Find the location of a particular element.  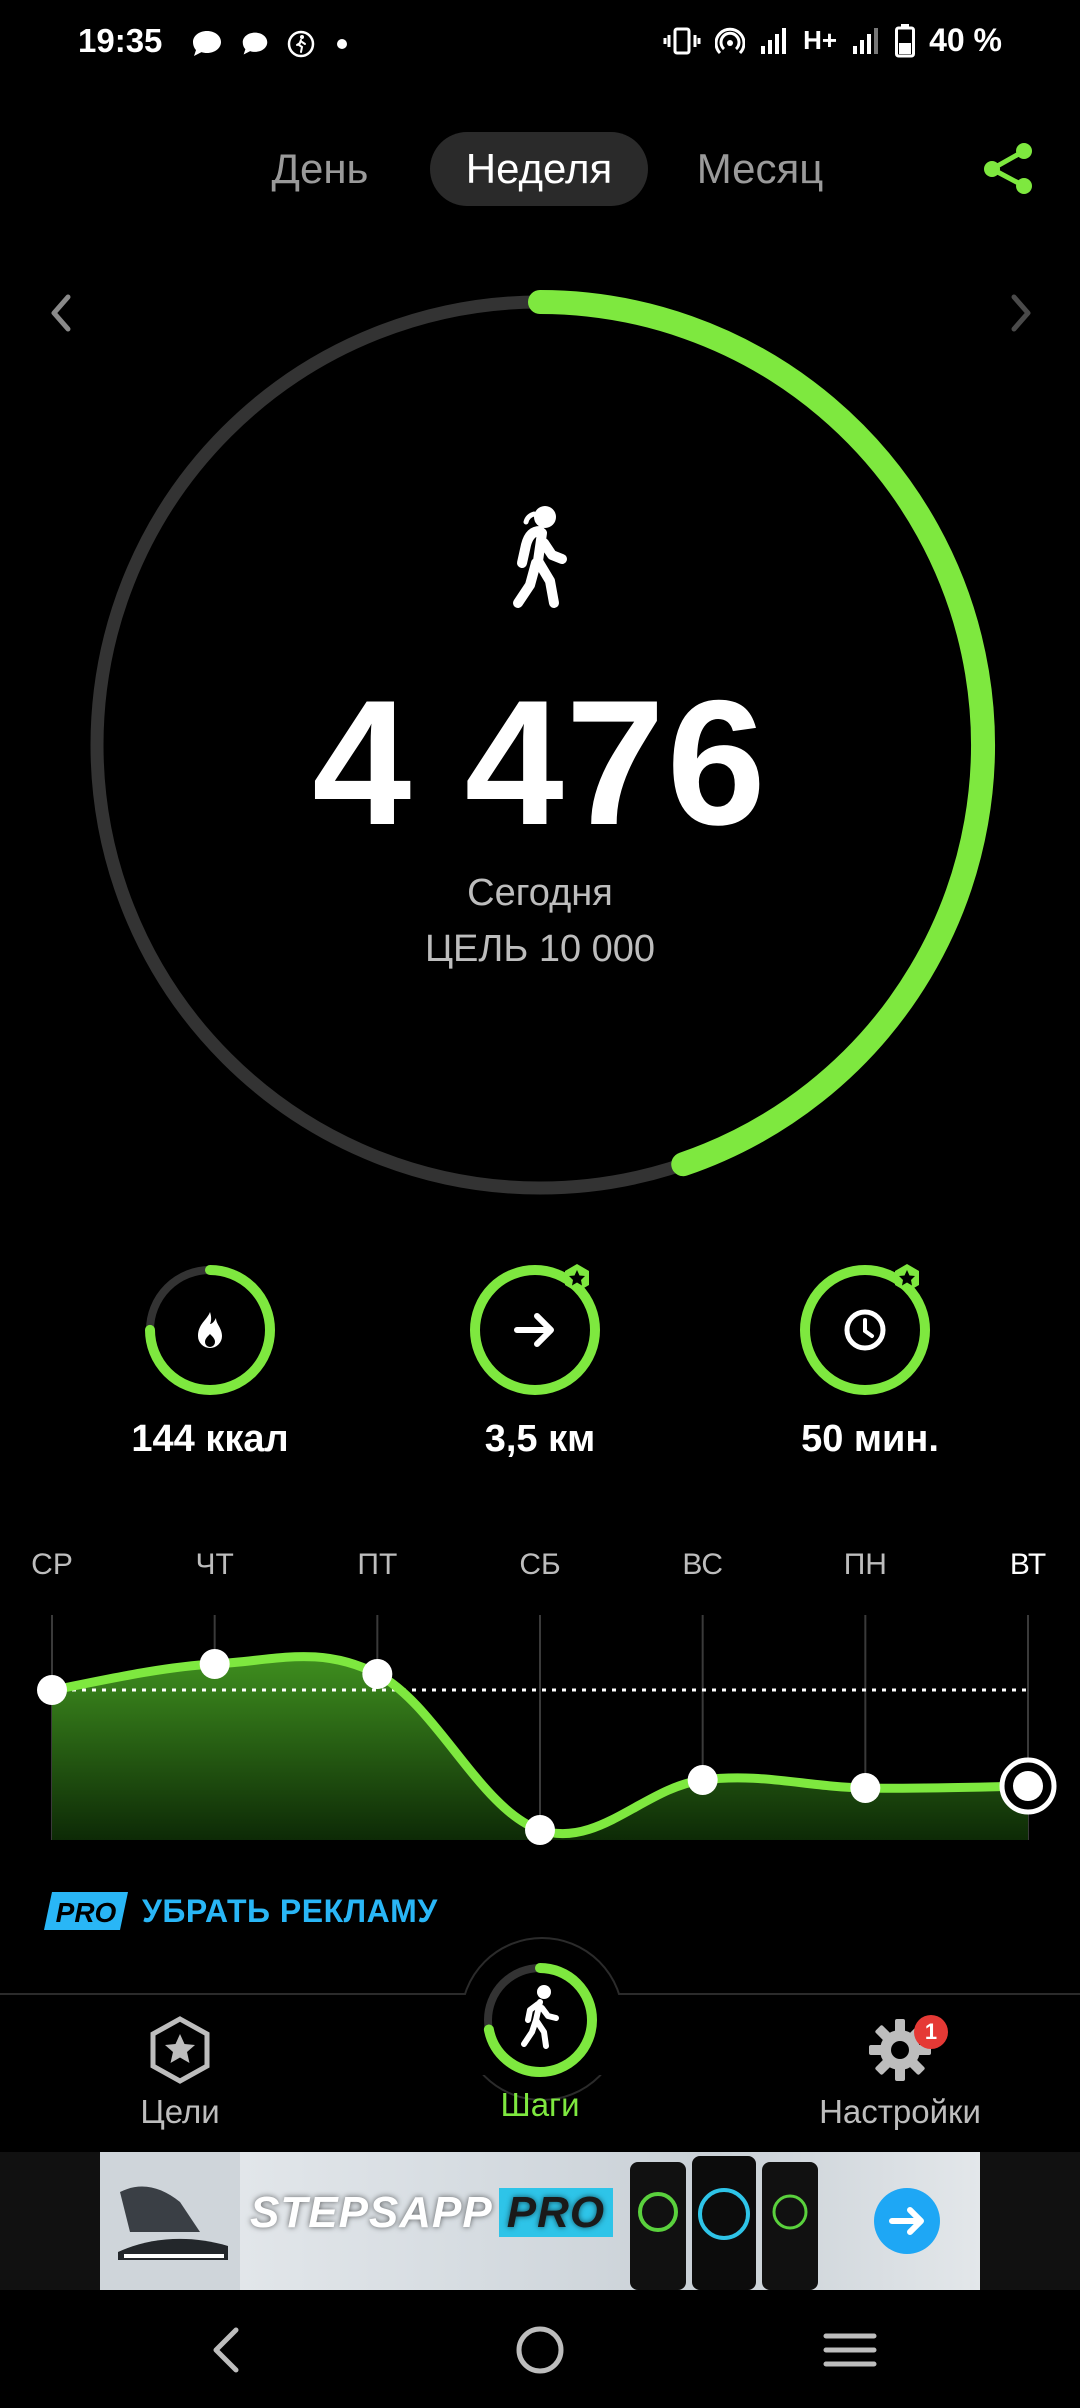

duration-ring is located at coordinates (865, 1329).